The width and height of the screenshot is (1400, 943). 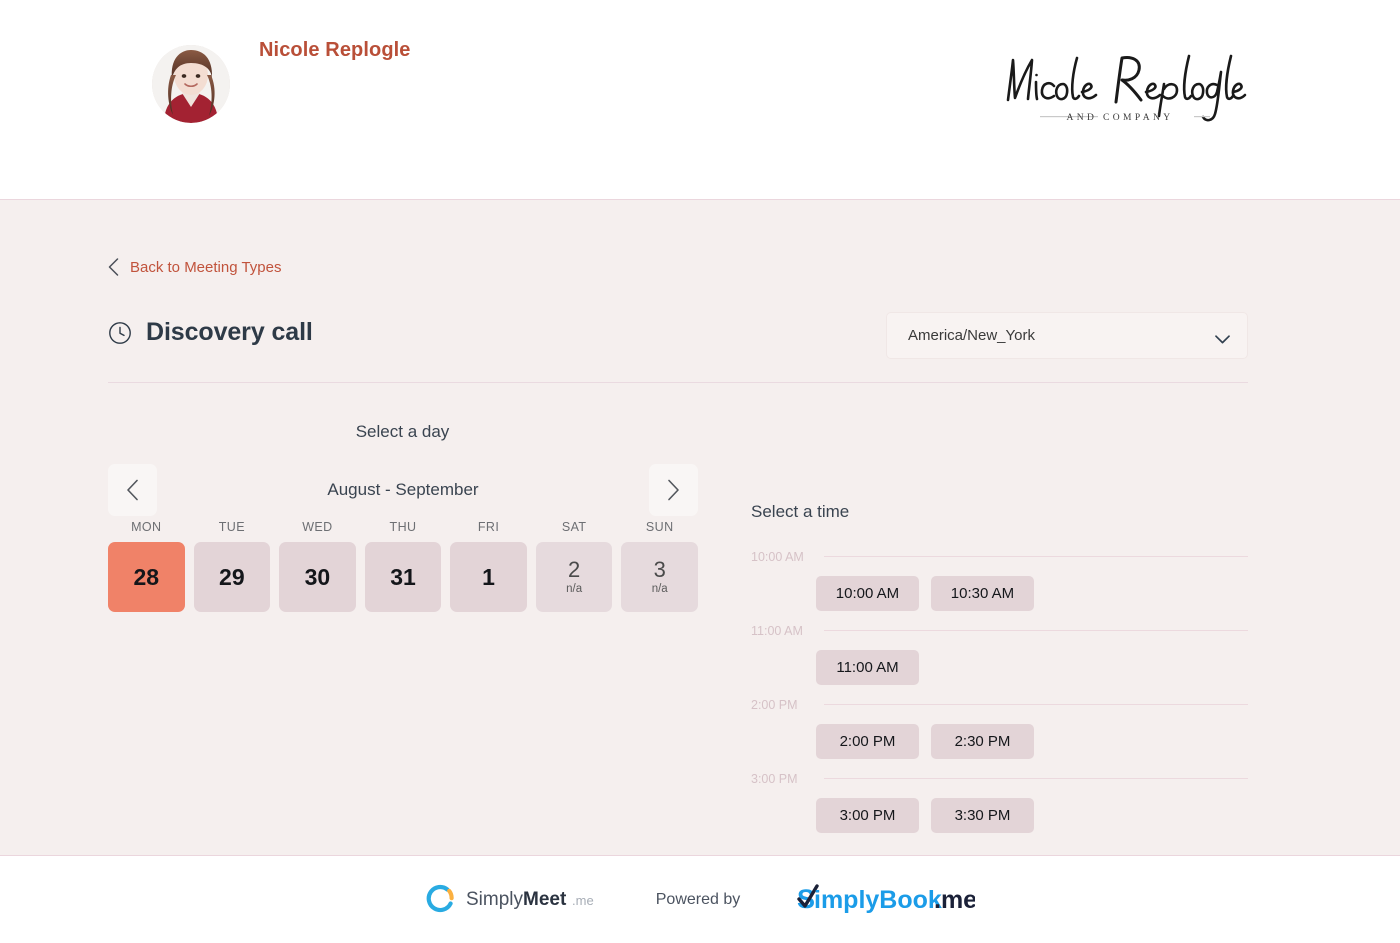 I want to click on time-slot-button: 3:30 PM, so click(x=982, y=815).